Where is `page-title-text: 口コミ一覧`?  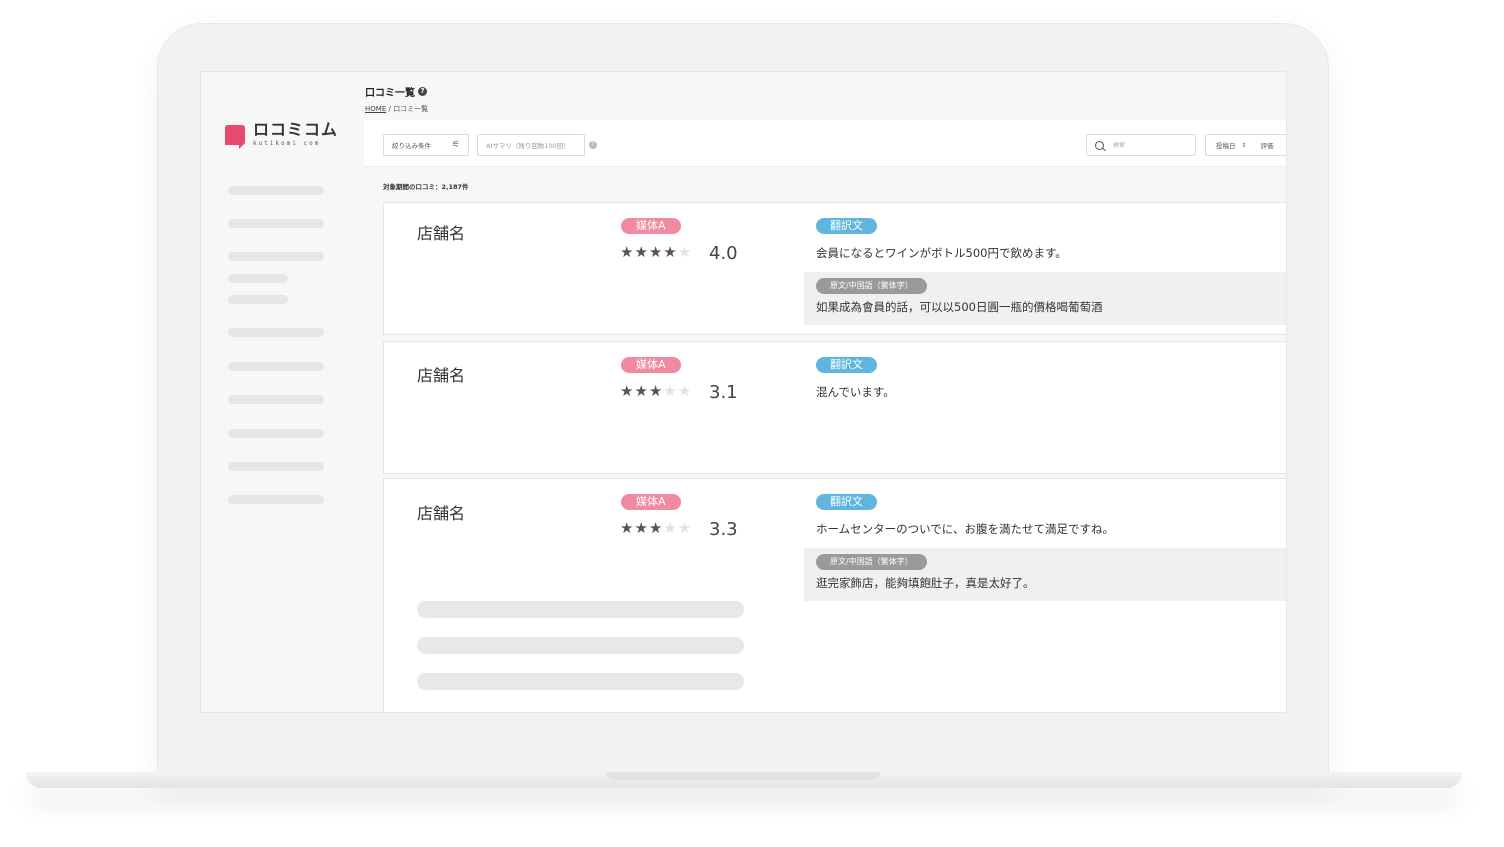
page-title-text: 口コミ一覧 is located at coordinates (390, 93).